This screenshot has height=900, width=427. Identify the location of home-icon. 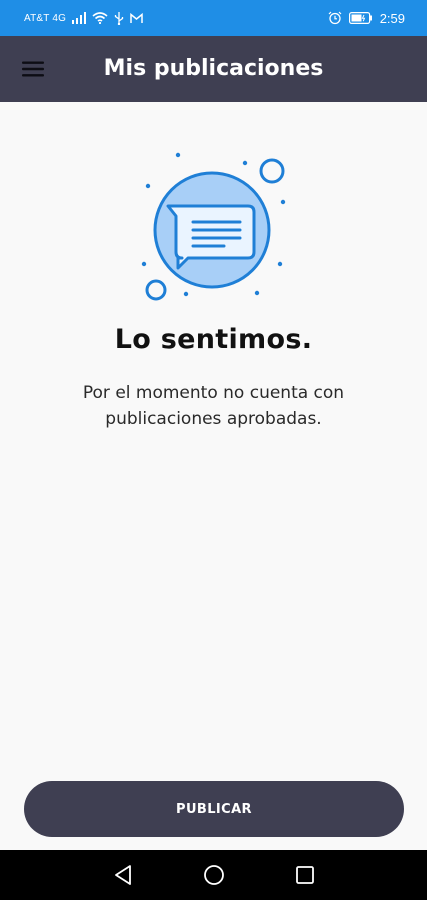
(214, 875).